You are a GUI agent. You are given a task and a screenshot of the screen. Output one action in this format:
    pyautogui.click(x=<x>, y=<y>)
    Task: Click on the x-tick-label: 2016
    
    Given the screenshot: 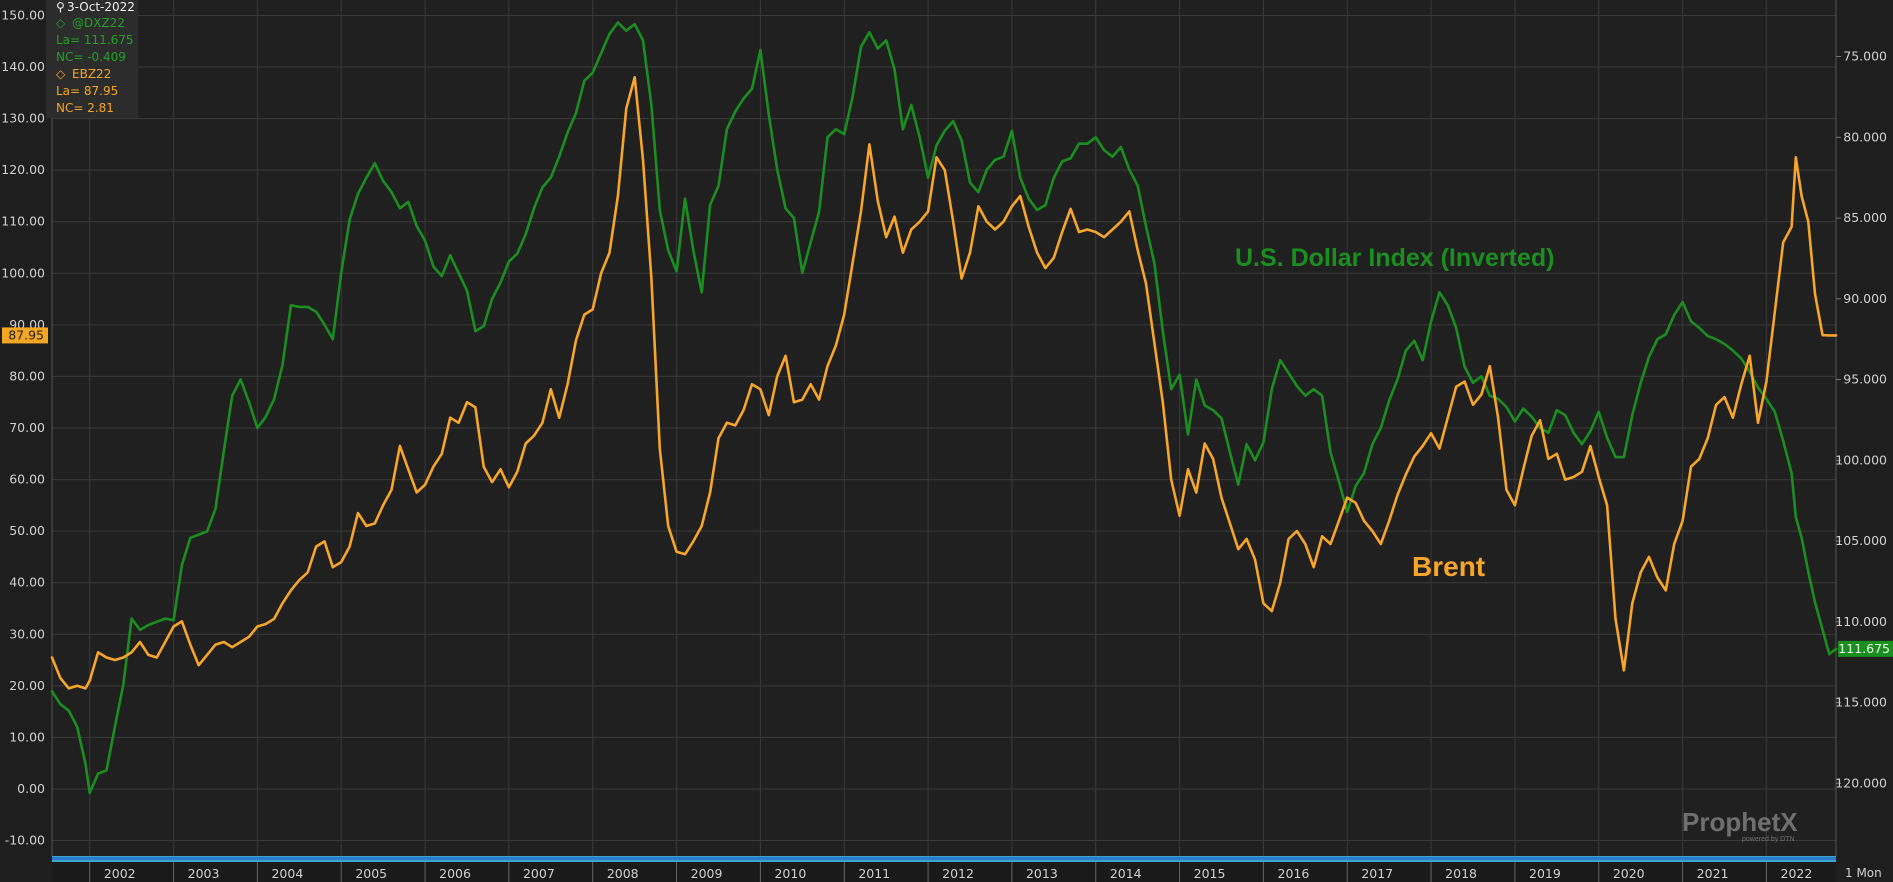 What is the action you would take?
    pyautogui.click(x=1294, y=873)
    